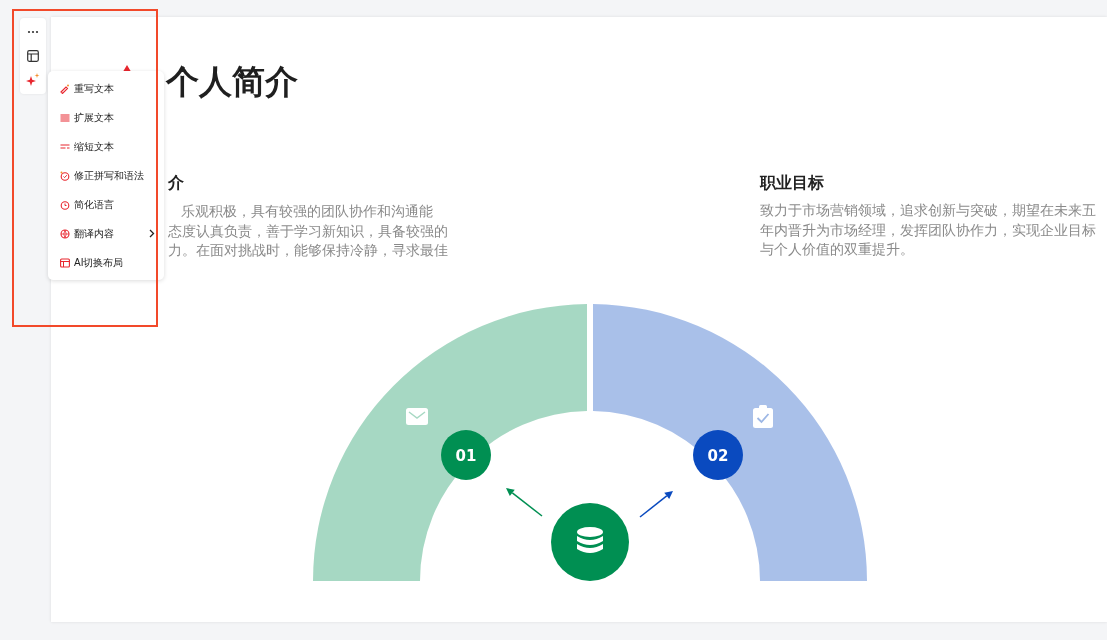  Describe the element at coordinates (106, 204) in the screenshot. I see `menu-item: 简化语言` at that location.